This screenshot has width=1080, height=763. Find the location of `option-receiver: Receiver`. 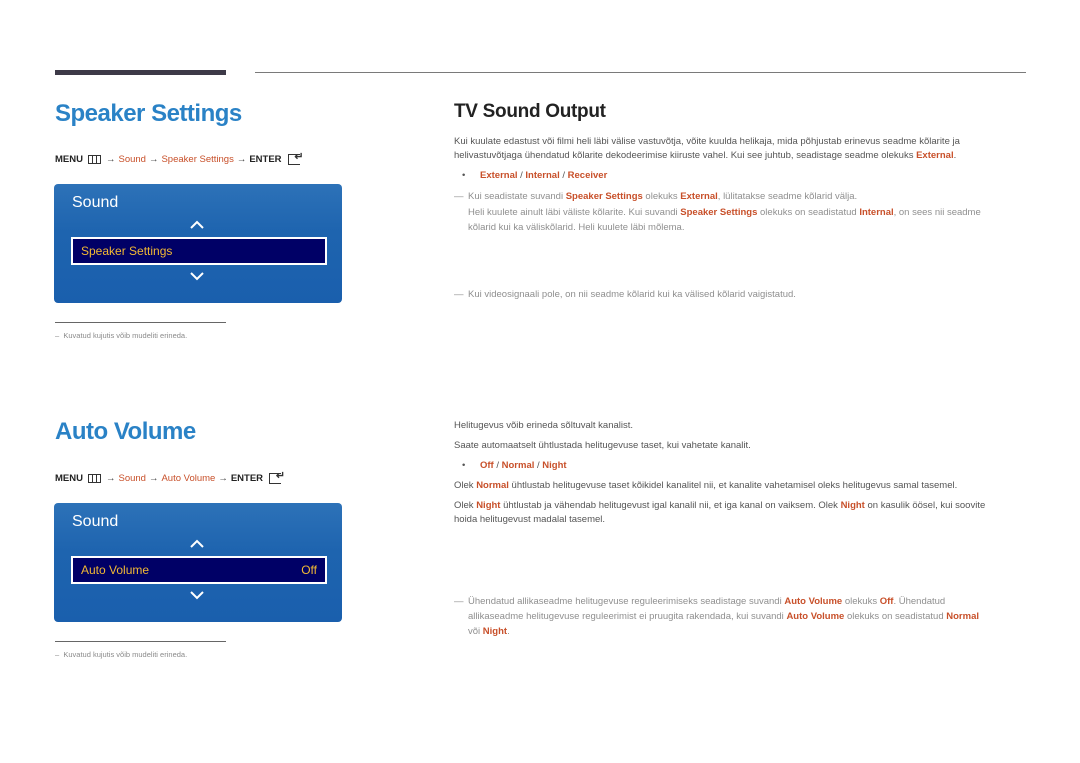

option-receiver: Receiver is located at coordinates (587, 175).